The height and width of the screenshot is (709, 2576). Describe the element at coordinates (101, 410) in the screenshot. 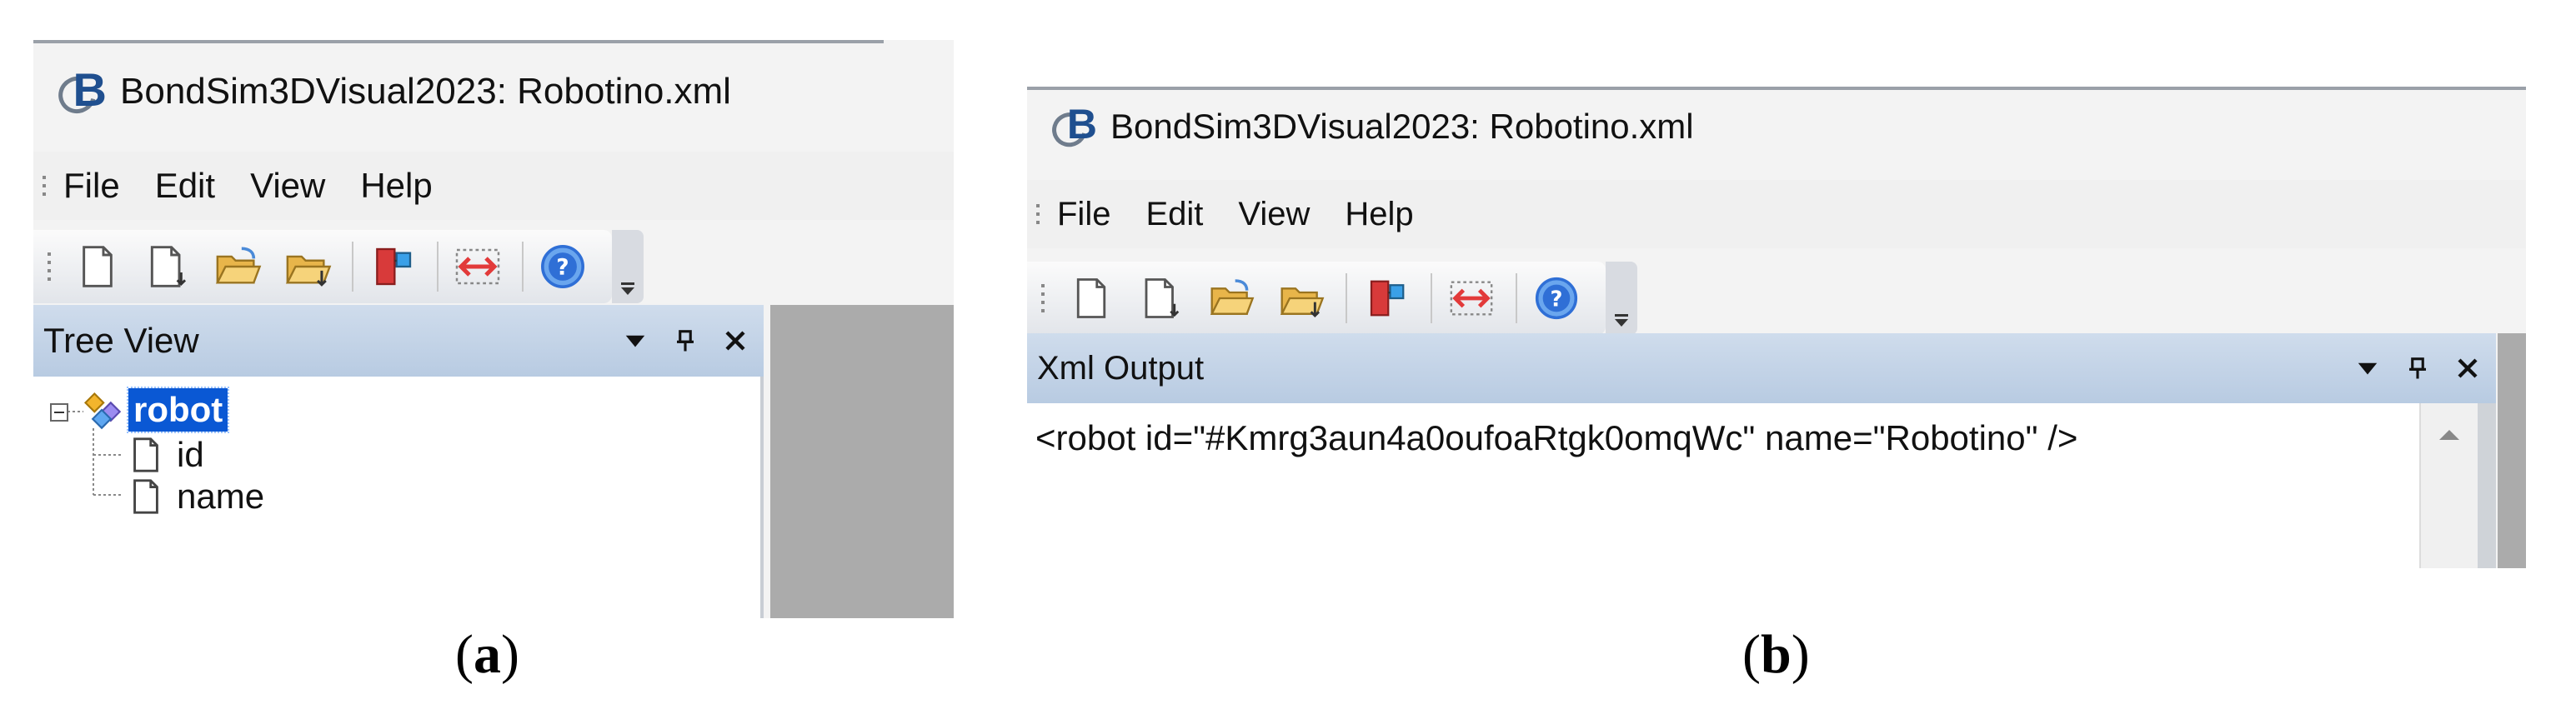

I see `element-node-icon` at that location.